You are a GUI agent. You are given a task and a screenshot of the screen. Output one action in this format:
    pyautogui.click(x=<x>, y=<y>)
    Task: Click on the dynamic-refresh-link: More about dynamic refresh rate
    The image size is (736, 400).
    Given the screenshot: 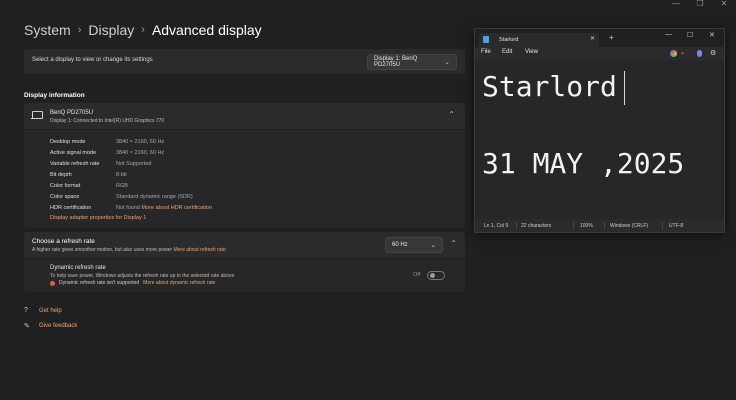 What is the action you would take?
    pyautogui.click(x=179, y=283)
    